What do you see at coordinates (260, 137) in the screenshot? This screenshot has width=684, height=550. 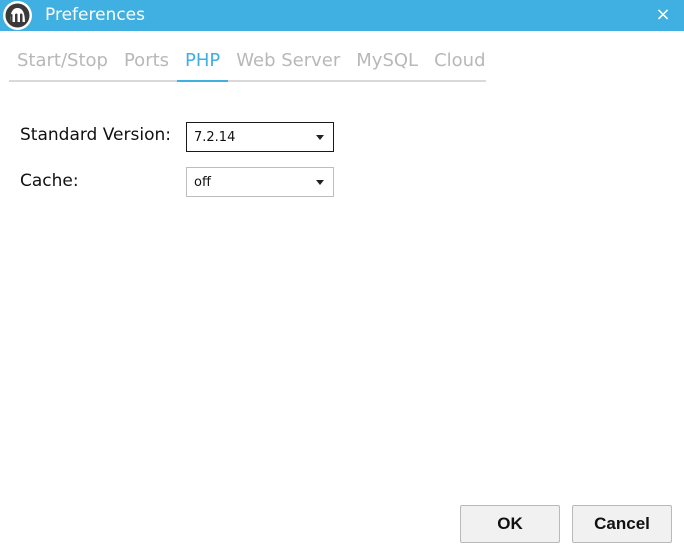 I see `standard-version-select: 7.2.14` at bounding box center [260, 137].